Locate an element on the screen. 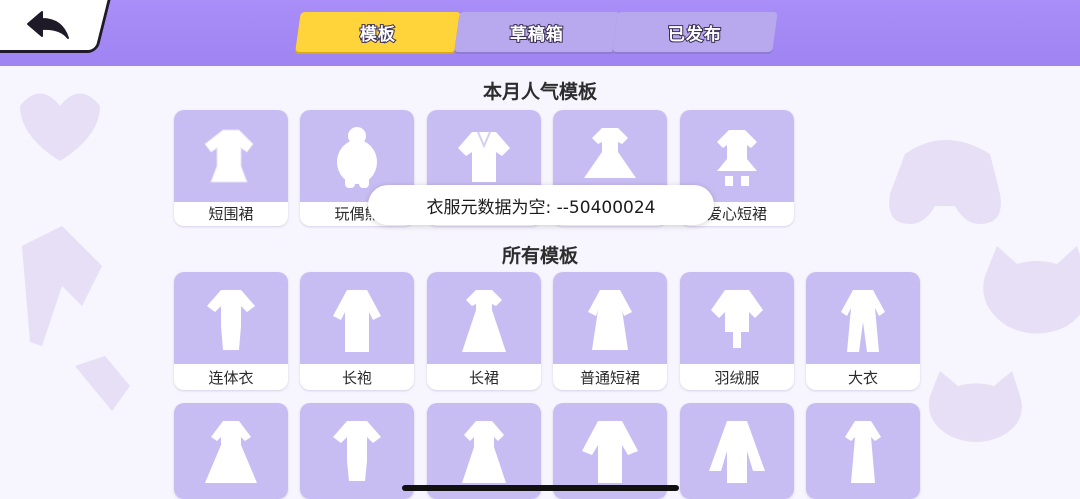 This screenshot has height=499, width=1080. template-card-jumpsuit: 连体衣 is located at coordinates (231, 331).